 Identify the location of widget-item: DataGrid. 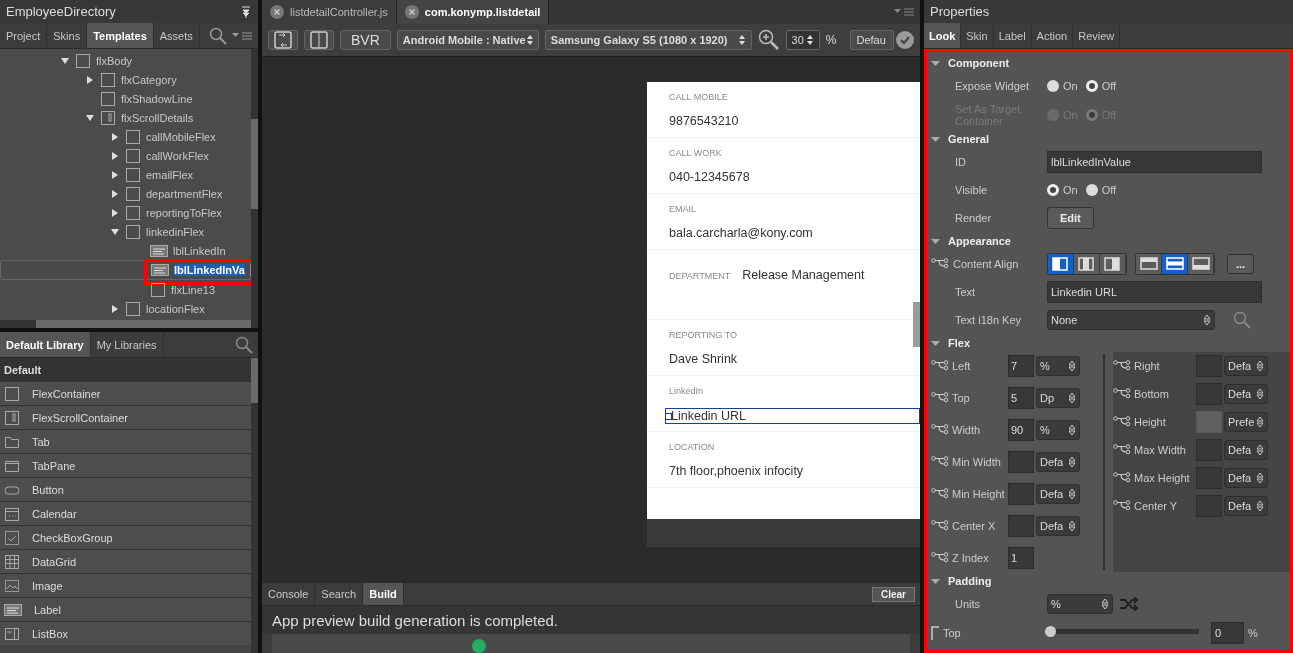
(54, 561).